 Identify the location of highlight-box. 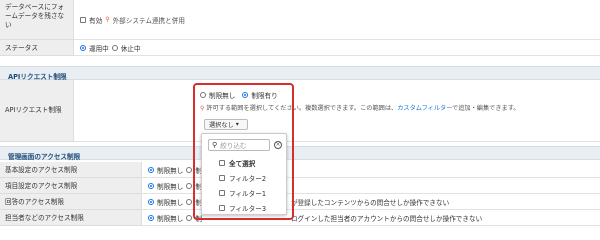
(243, 151).